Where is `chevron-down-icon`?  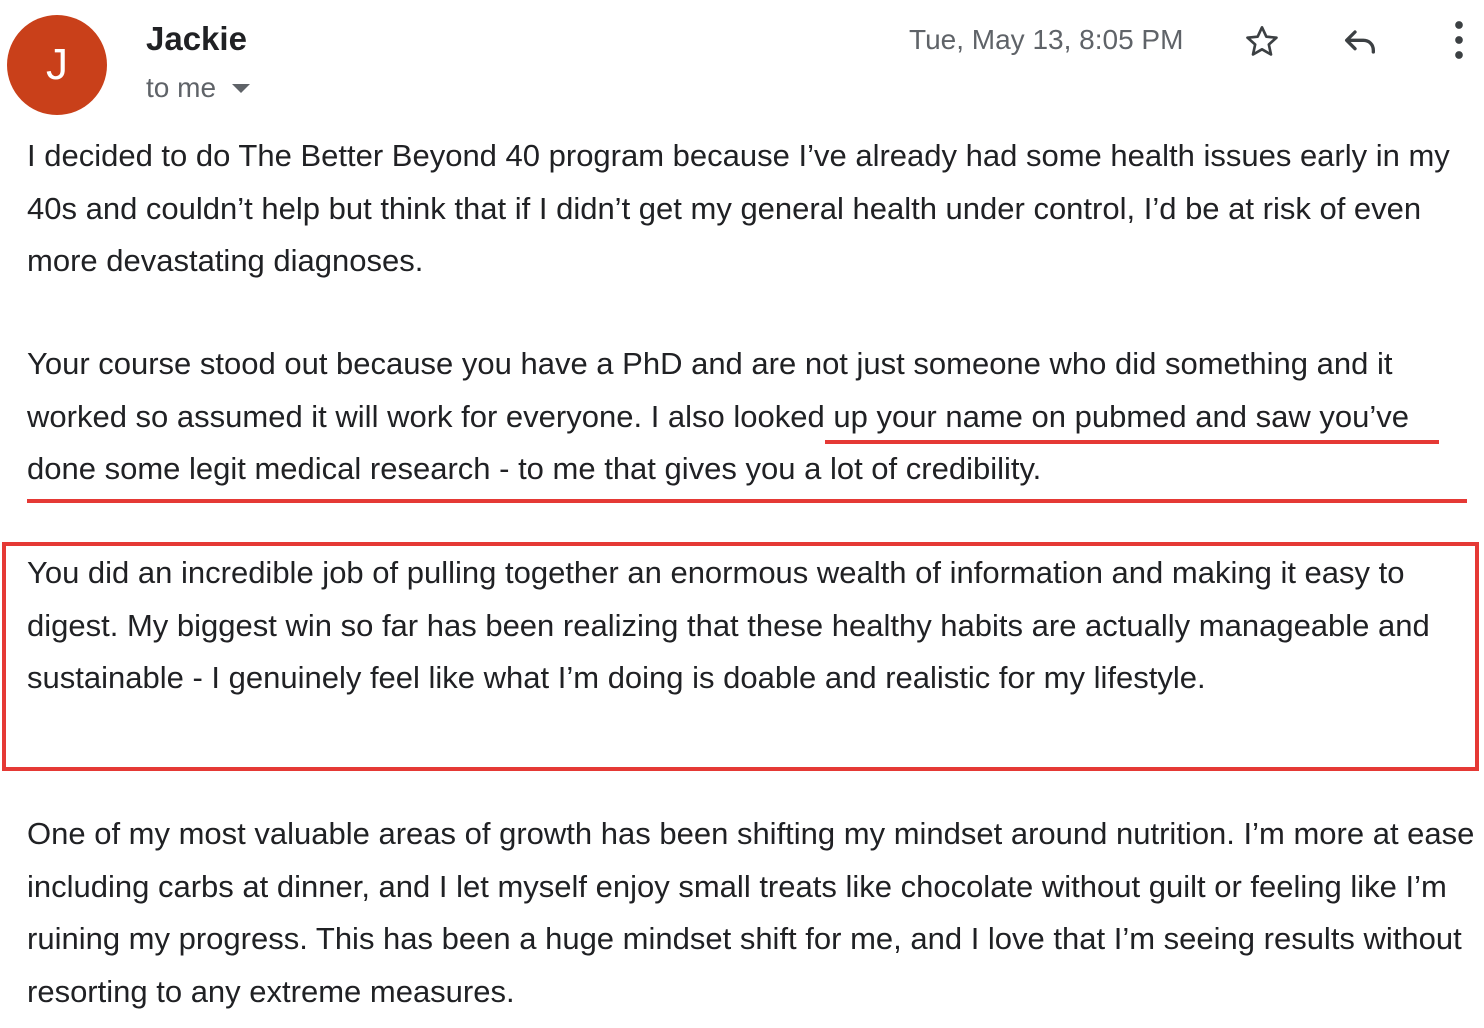
chevron-down-icon is located at coordinates (241, 88).